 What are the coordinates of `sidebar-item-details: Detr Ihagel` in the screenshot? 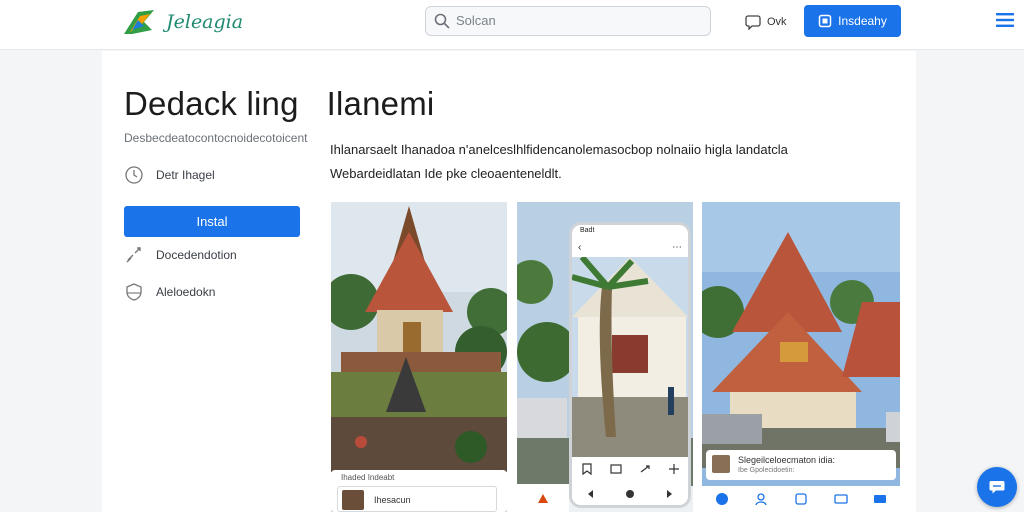 It's located at (169, 175).